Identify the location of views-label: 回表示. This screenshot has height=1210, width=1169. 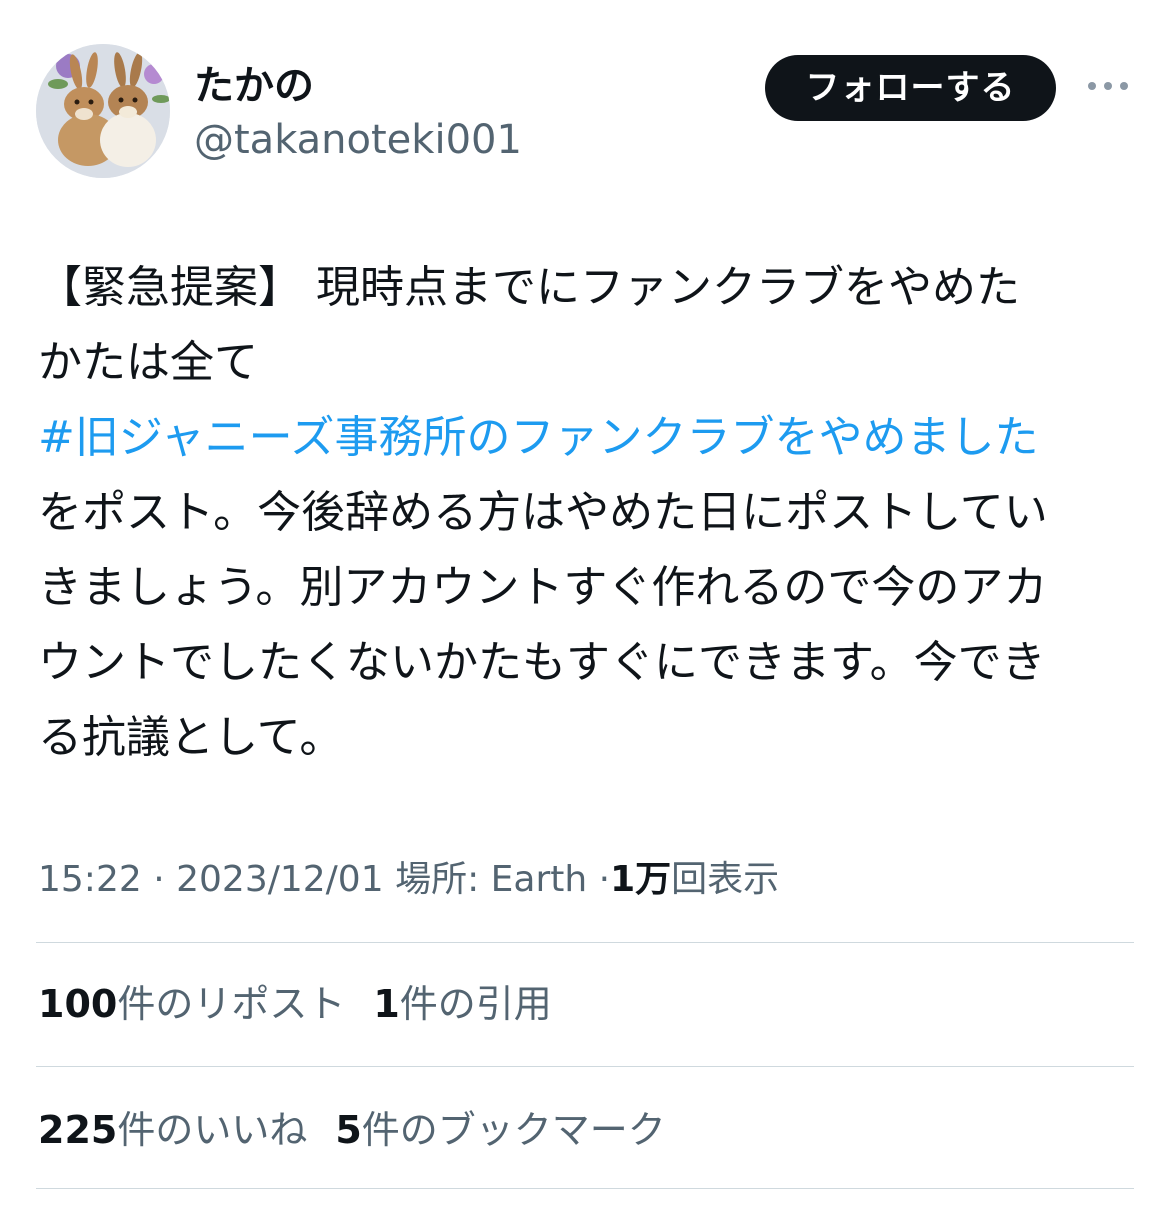
(725, 879).